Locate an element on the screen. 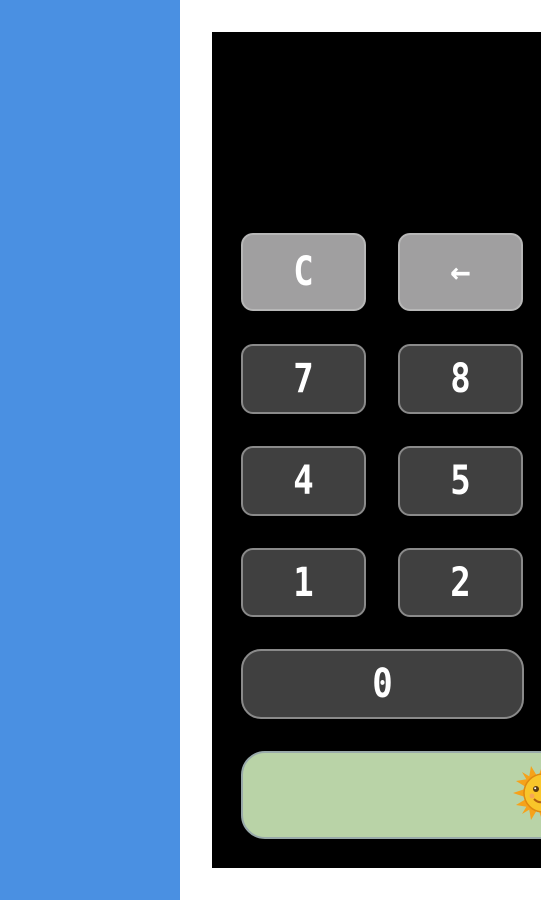  digit-8-button: 8 is located at coordinates (460, 379).